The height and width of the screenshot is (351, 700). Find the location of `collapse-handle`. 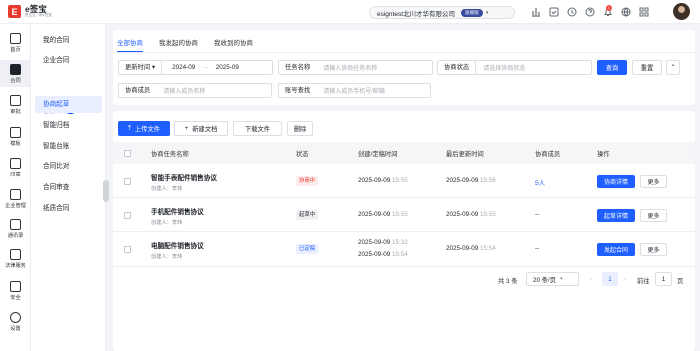

collapse-handle is located at coordinates (106, 191).